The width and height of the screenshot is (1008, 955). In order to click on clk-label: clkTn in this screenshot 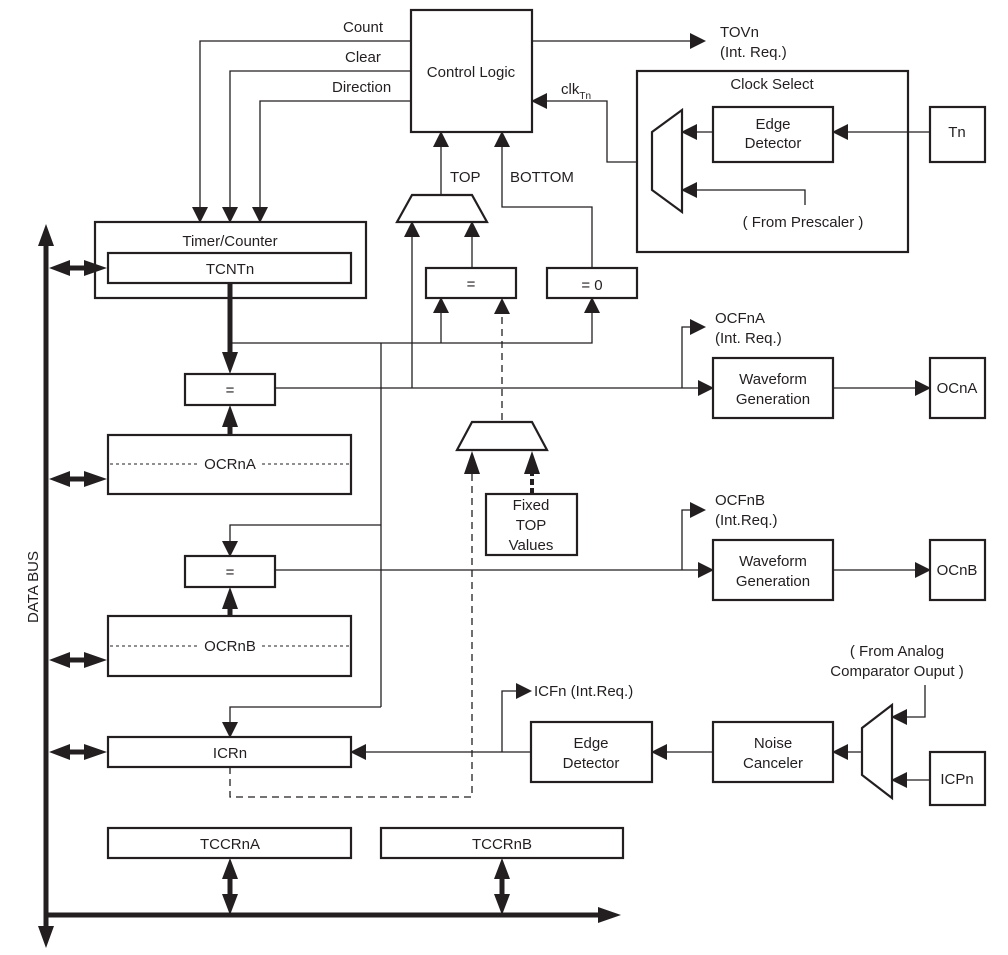, I will do `click(576, 91)`.